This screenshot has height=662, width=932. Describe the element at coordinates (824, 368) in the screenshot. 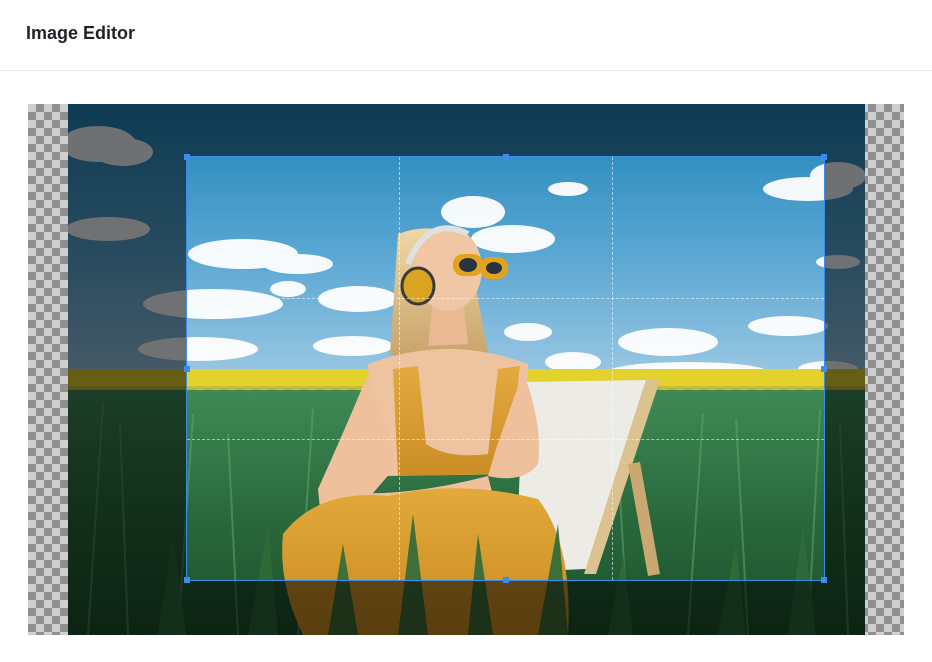

I see `crop-handle-right` at that location.